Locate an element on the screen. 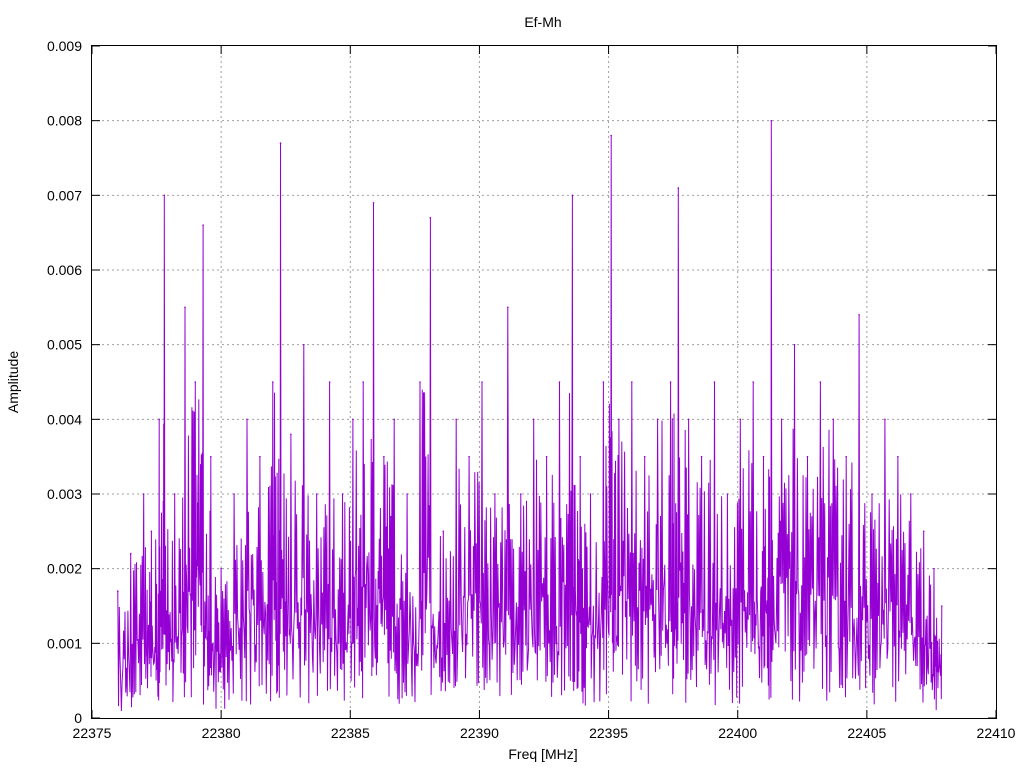 This screenshot has height=768, width=1024. y-tick-label: 0.007 is located at coordinates (64, 195).